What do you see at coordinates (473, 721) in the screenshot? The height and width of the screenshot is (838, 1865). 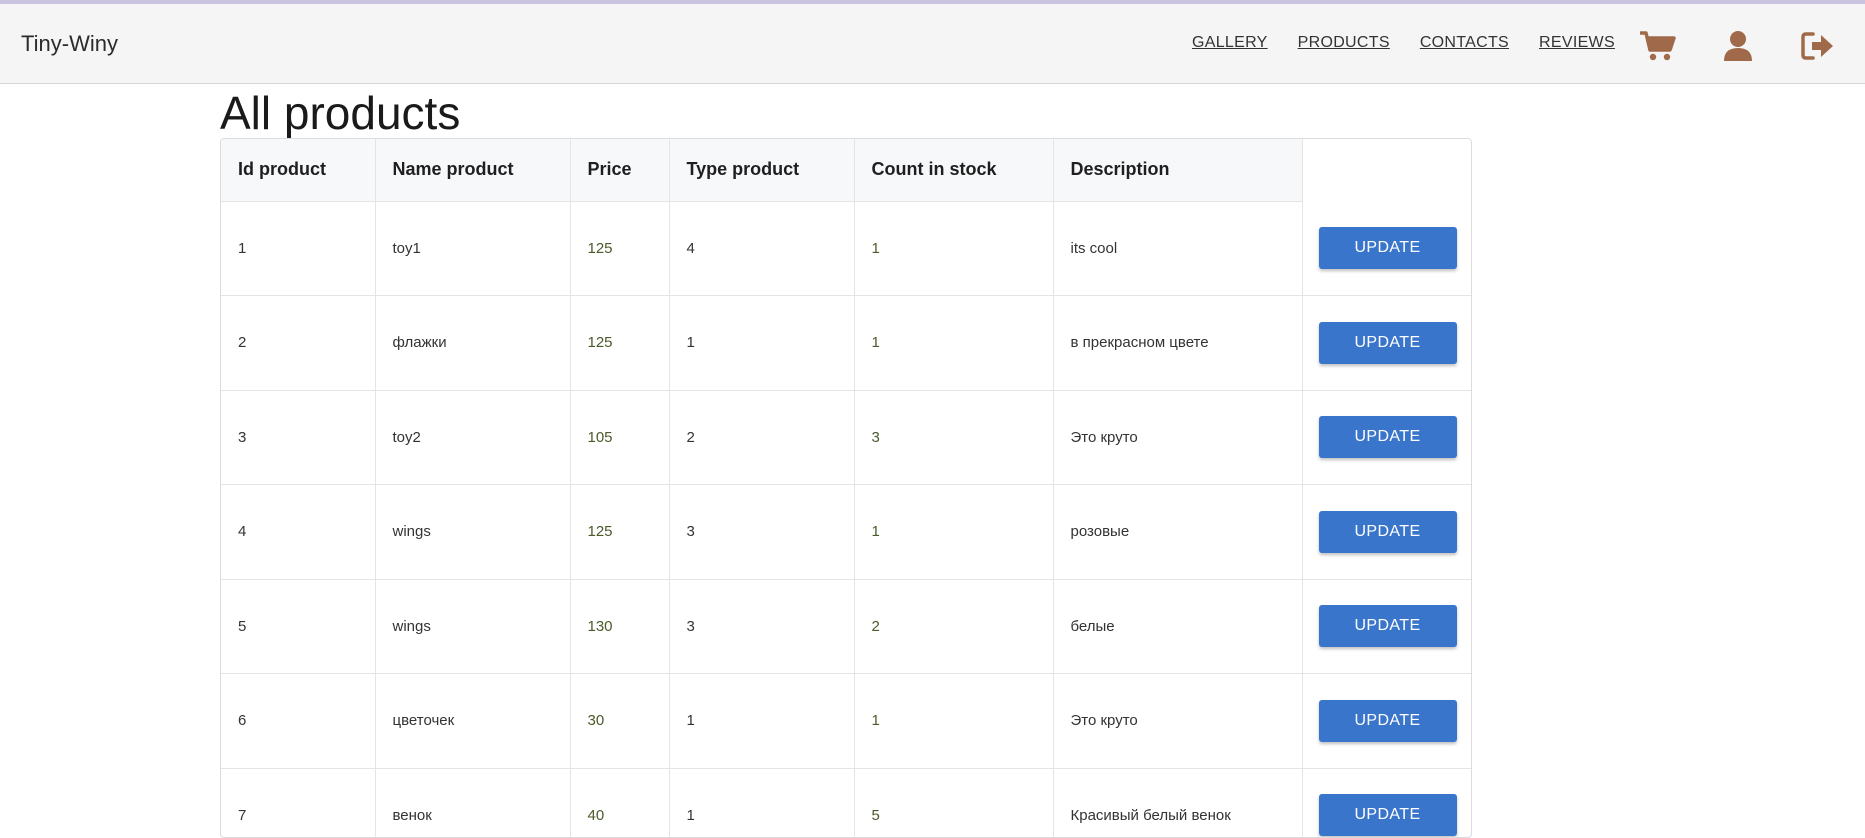 I see `cell-name: цветочек` at bounding box center [473, 721].